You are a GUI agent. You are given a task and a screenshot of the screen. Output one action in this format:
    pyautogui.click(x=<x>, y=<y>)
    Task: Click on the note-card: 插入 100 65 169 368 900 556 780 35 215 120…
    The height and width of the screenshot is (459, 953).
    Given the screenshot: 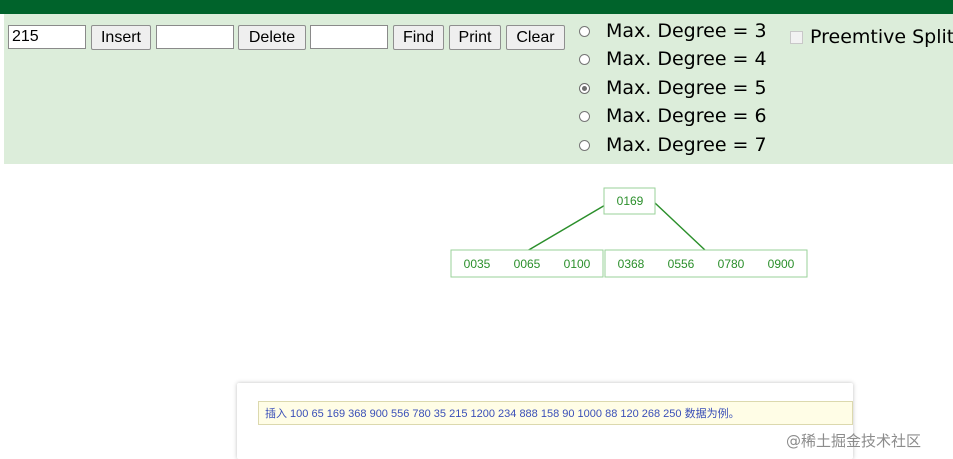 What is the action you would take?
    pyautogui.click(x=545, y=421)
    